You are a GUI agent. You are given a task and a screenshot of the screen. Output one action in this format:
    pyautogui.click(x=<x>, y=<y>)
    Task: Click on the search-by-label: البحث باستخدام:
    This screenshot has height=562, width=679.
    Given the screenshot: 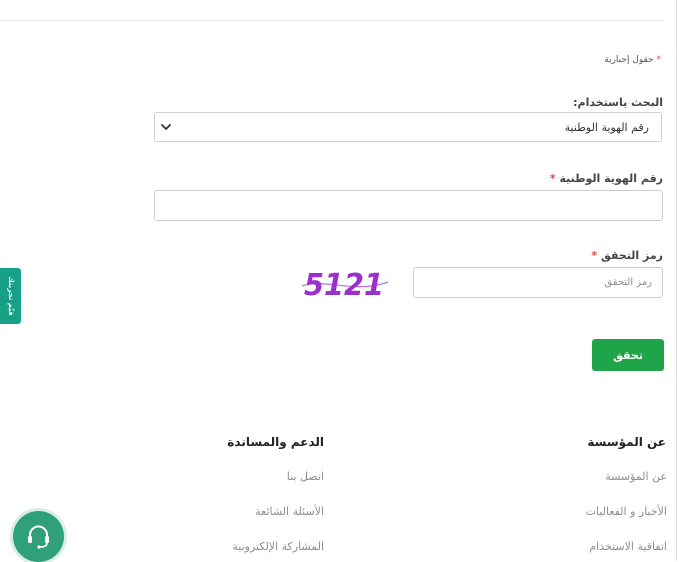 What is the action you would take?
    pyautogui.click(x=618, y=102)
    